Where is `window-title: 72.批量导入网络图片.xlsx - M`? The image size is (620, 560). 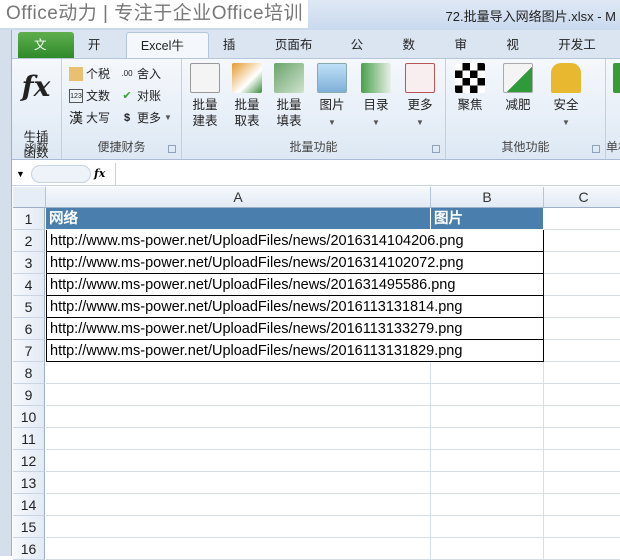 window-title: 72.批量导入网络图片.xlsx - M is located at coordinates (530, 16).